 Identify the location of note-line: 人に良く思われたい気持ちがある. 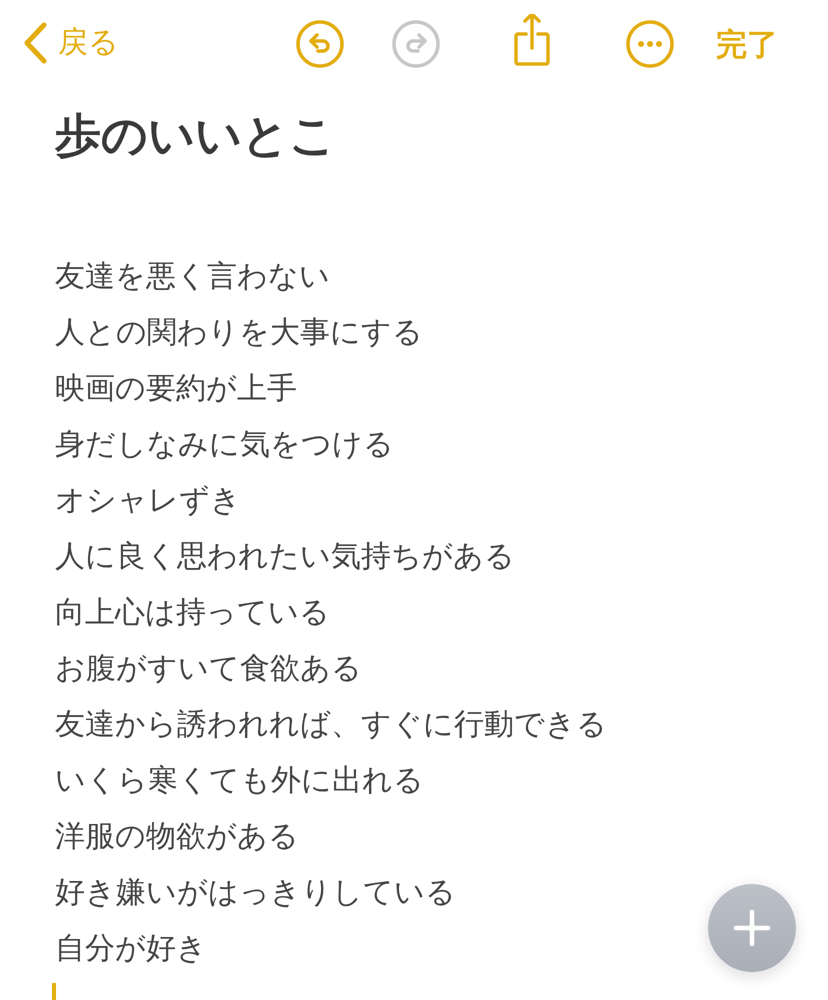
(285, 557).